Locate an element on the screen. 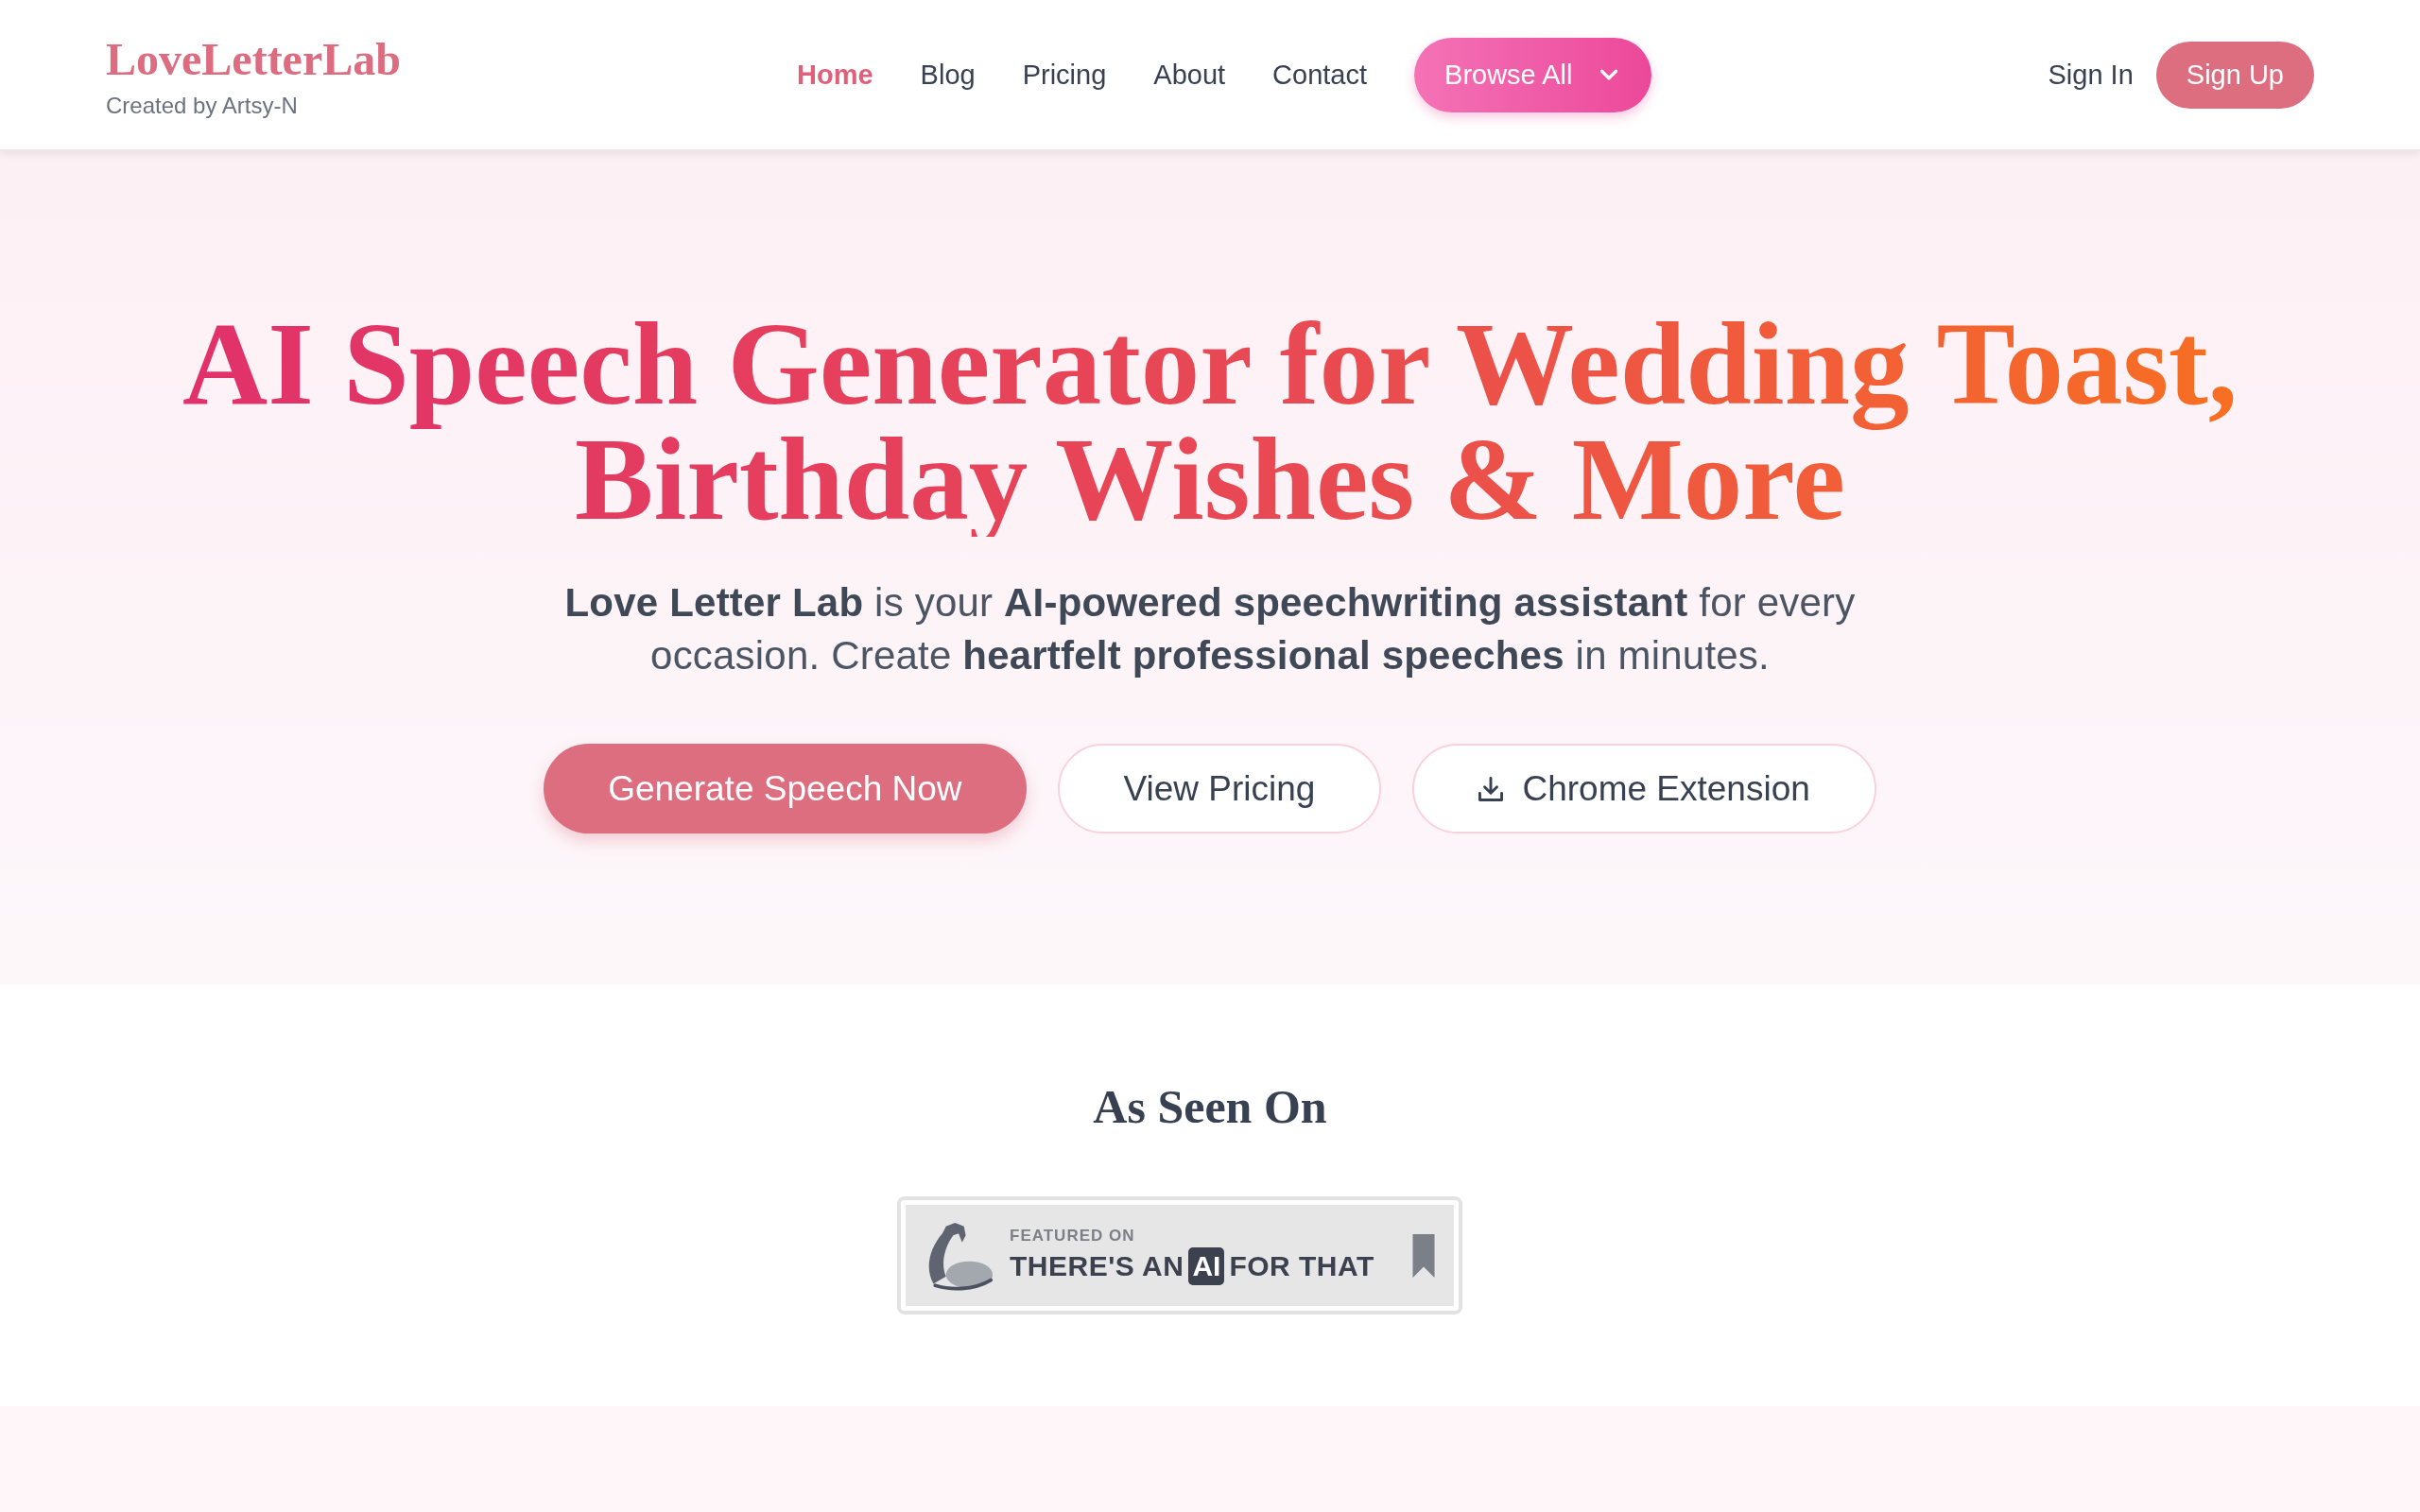 The height and width of the screenshot is (1512, 2420). view-pricing-button: View Pricing is located at coordinates (1219, 788).